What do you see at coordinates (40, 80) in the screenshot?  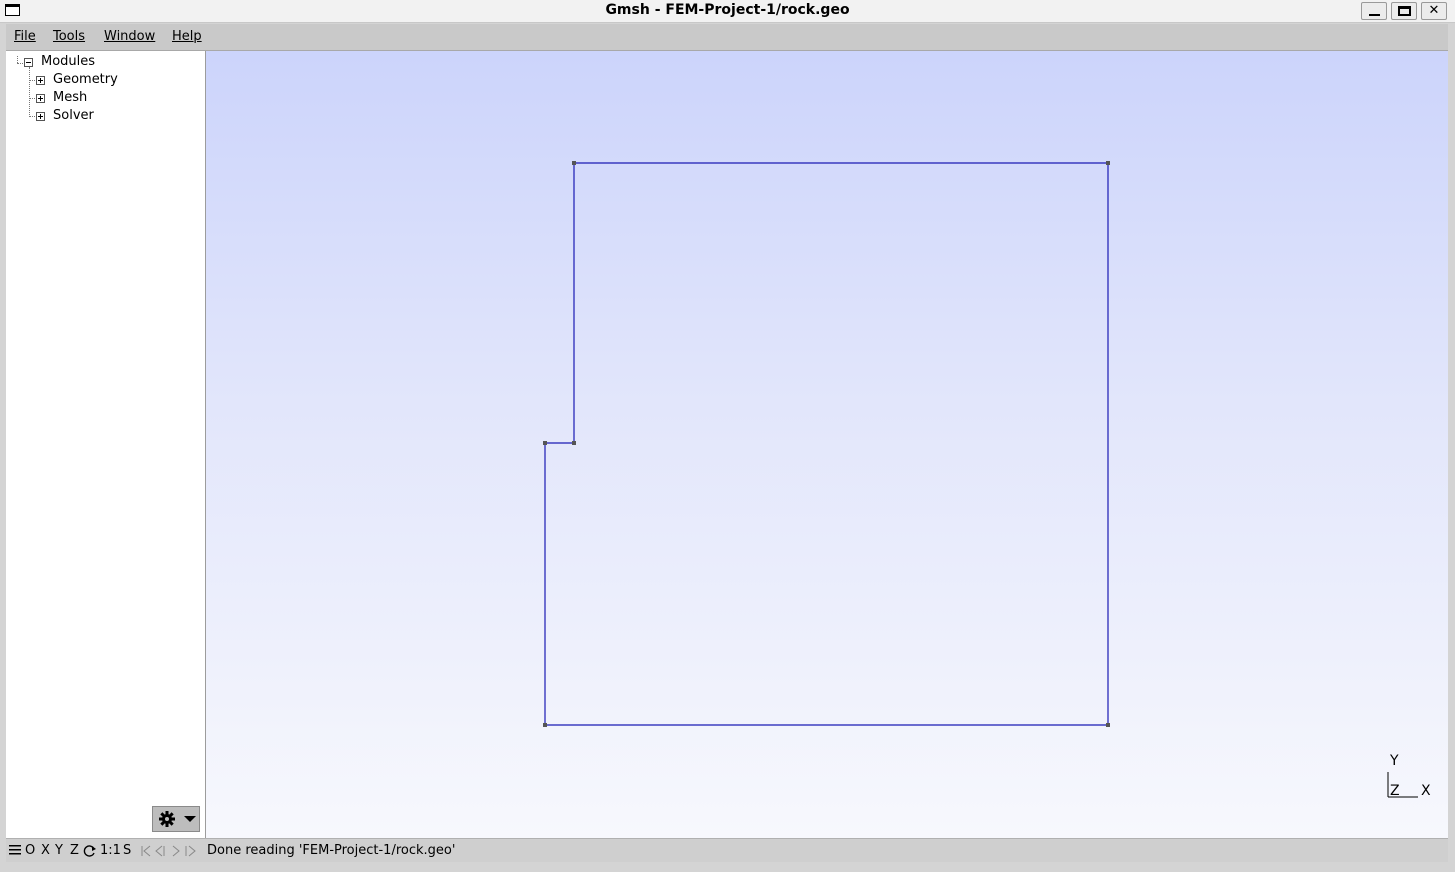 I see `tree-expand-geometry-toggle` at bounding box center [40, 80].